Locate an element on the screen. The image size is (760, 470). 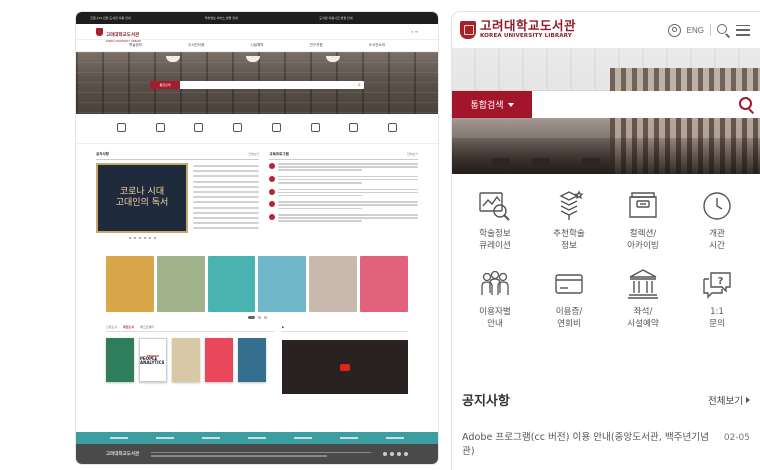
tab-new-books: 신착도서 is located at coordinates (111, 327).